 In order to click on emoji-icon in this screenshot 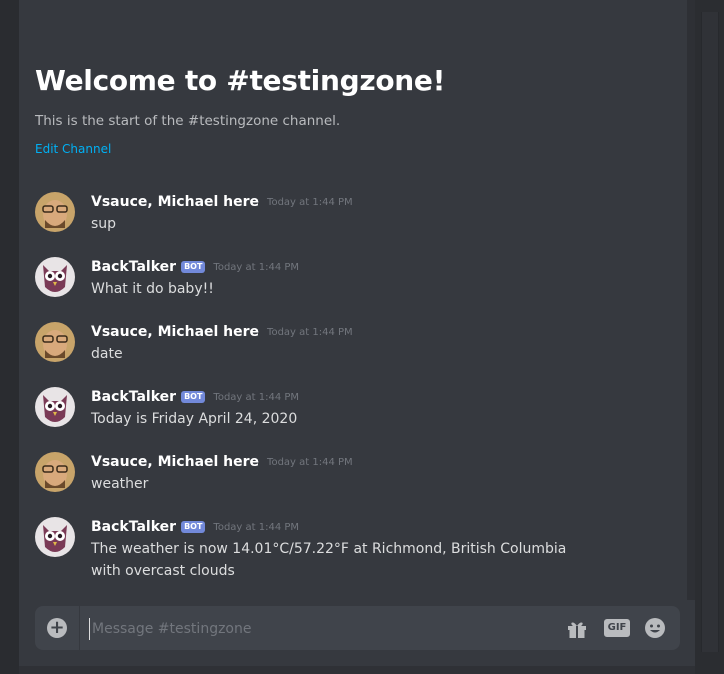, I will do `click(655, 628)`.